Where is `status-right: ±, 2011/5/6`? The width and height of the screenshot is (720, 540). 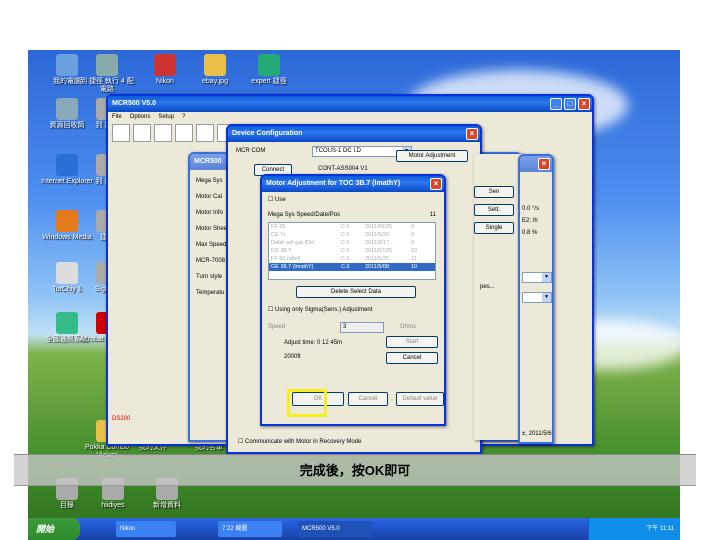 status-right: ±, 2011/5/6 is located at coordinates (537, 434).